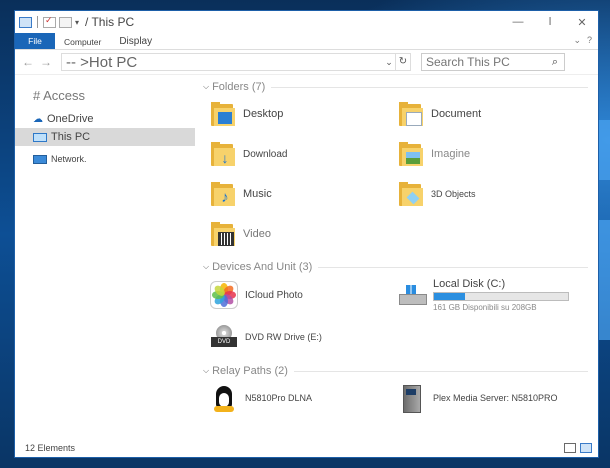 The width and height of the screenshot is (610, 468). I want to click on sidebar-item-quick-access: # Access, so click(105, 95).